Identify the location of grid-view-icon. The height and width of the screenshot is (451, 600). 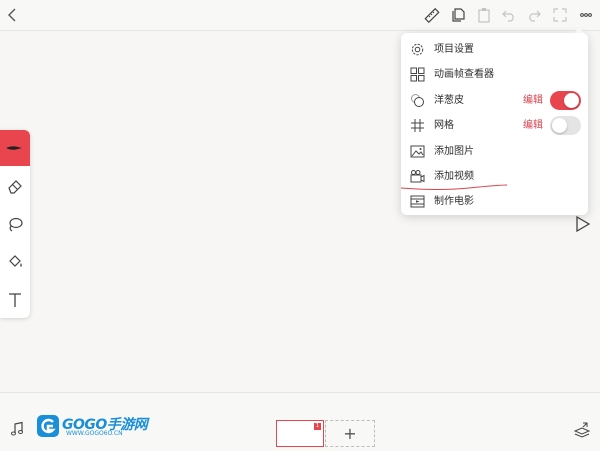
(417, 74).